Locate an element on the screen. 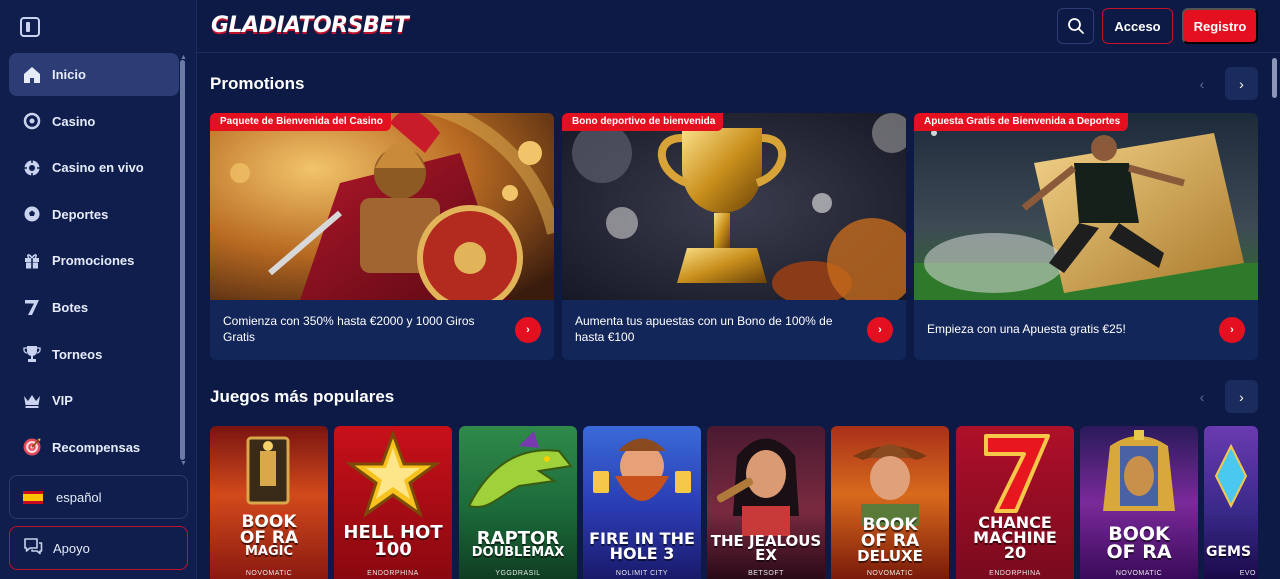 Image resolution: width=1280 pixels, height=579 pixels. game-title-line: GEMS is located at coordinates (1229, 552).